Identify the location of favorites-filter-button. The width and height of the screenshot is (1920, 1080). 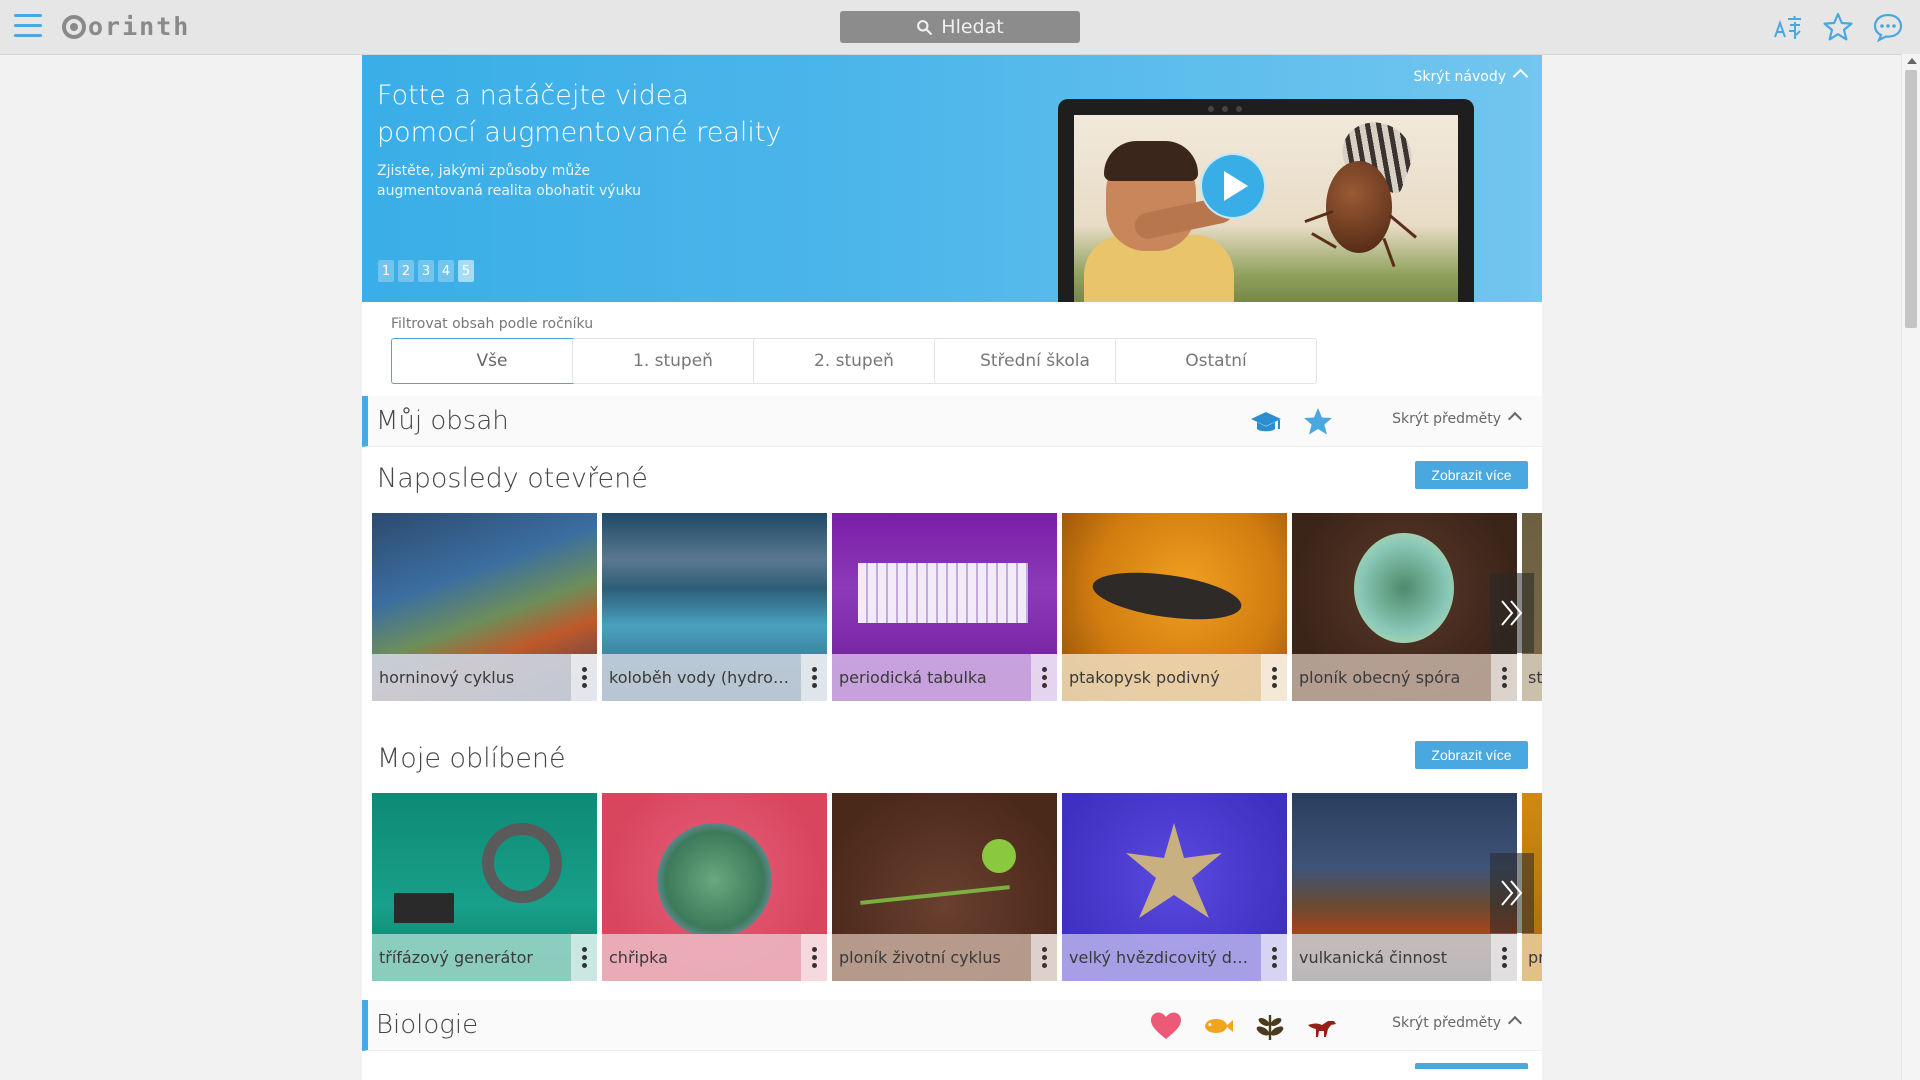
(1318, 422).